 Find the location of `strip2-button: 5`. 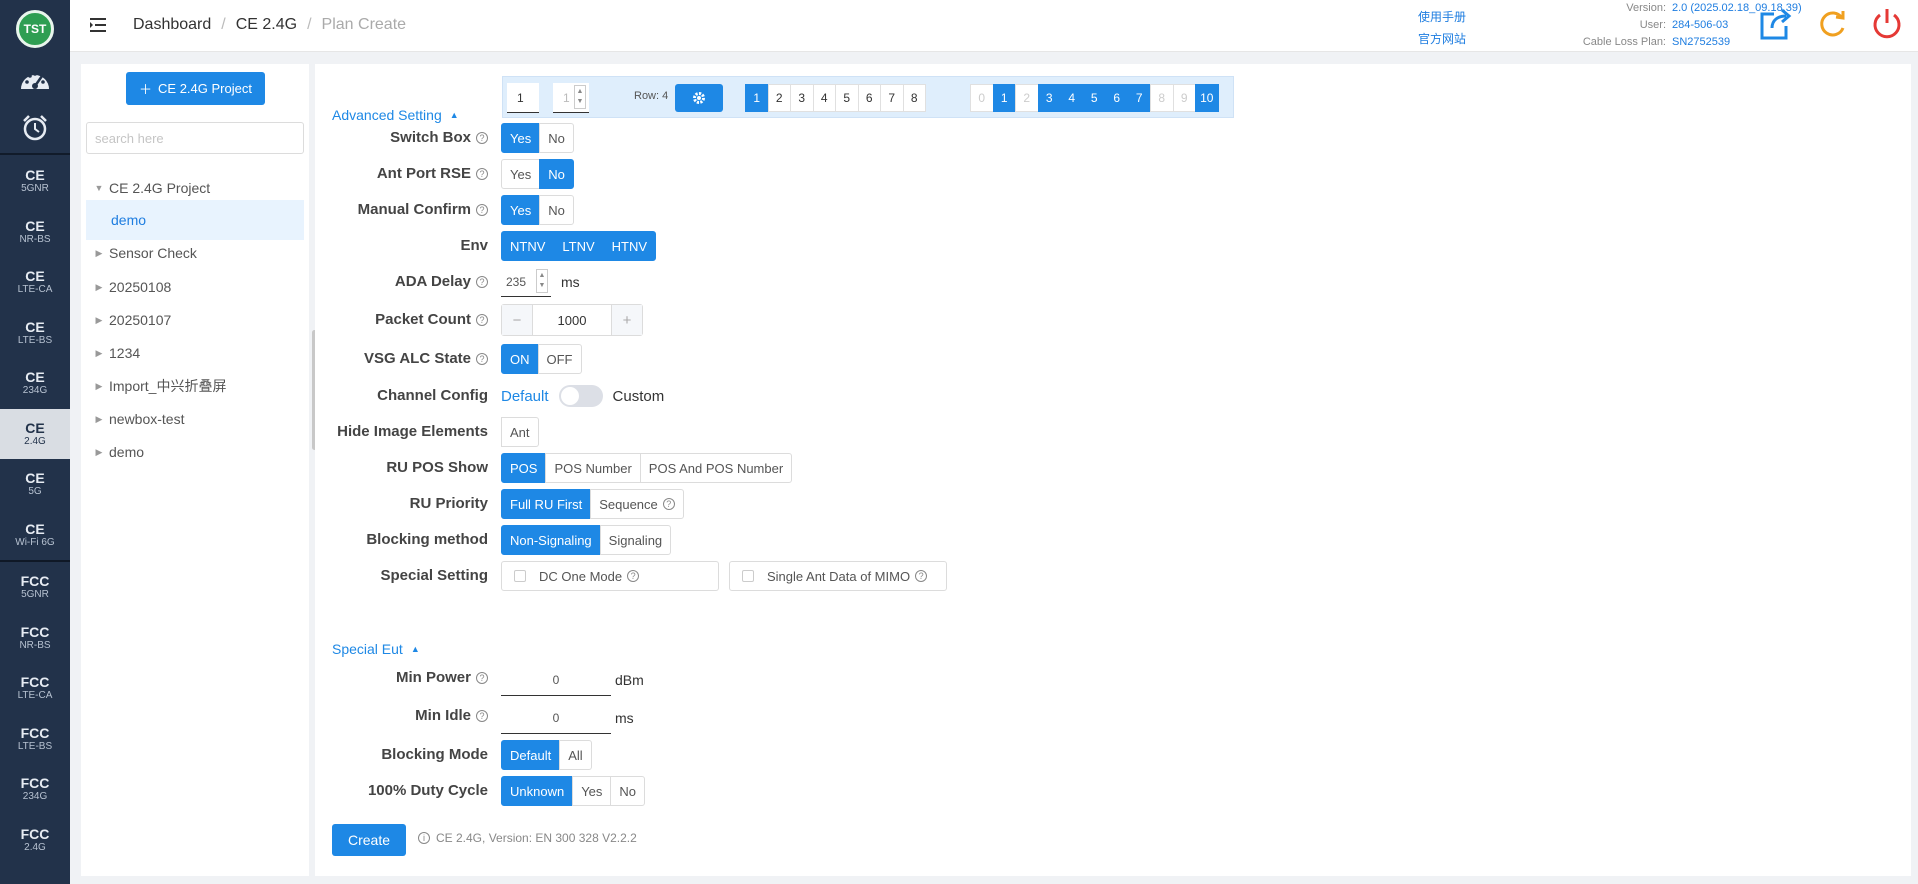

strip2-button: 5 is located at coordinates (1094, 98).